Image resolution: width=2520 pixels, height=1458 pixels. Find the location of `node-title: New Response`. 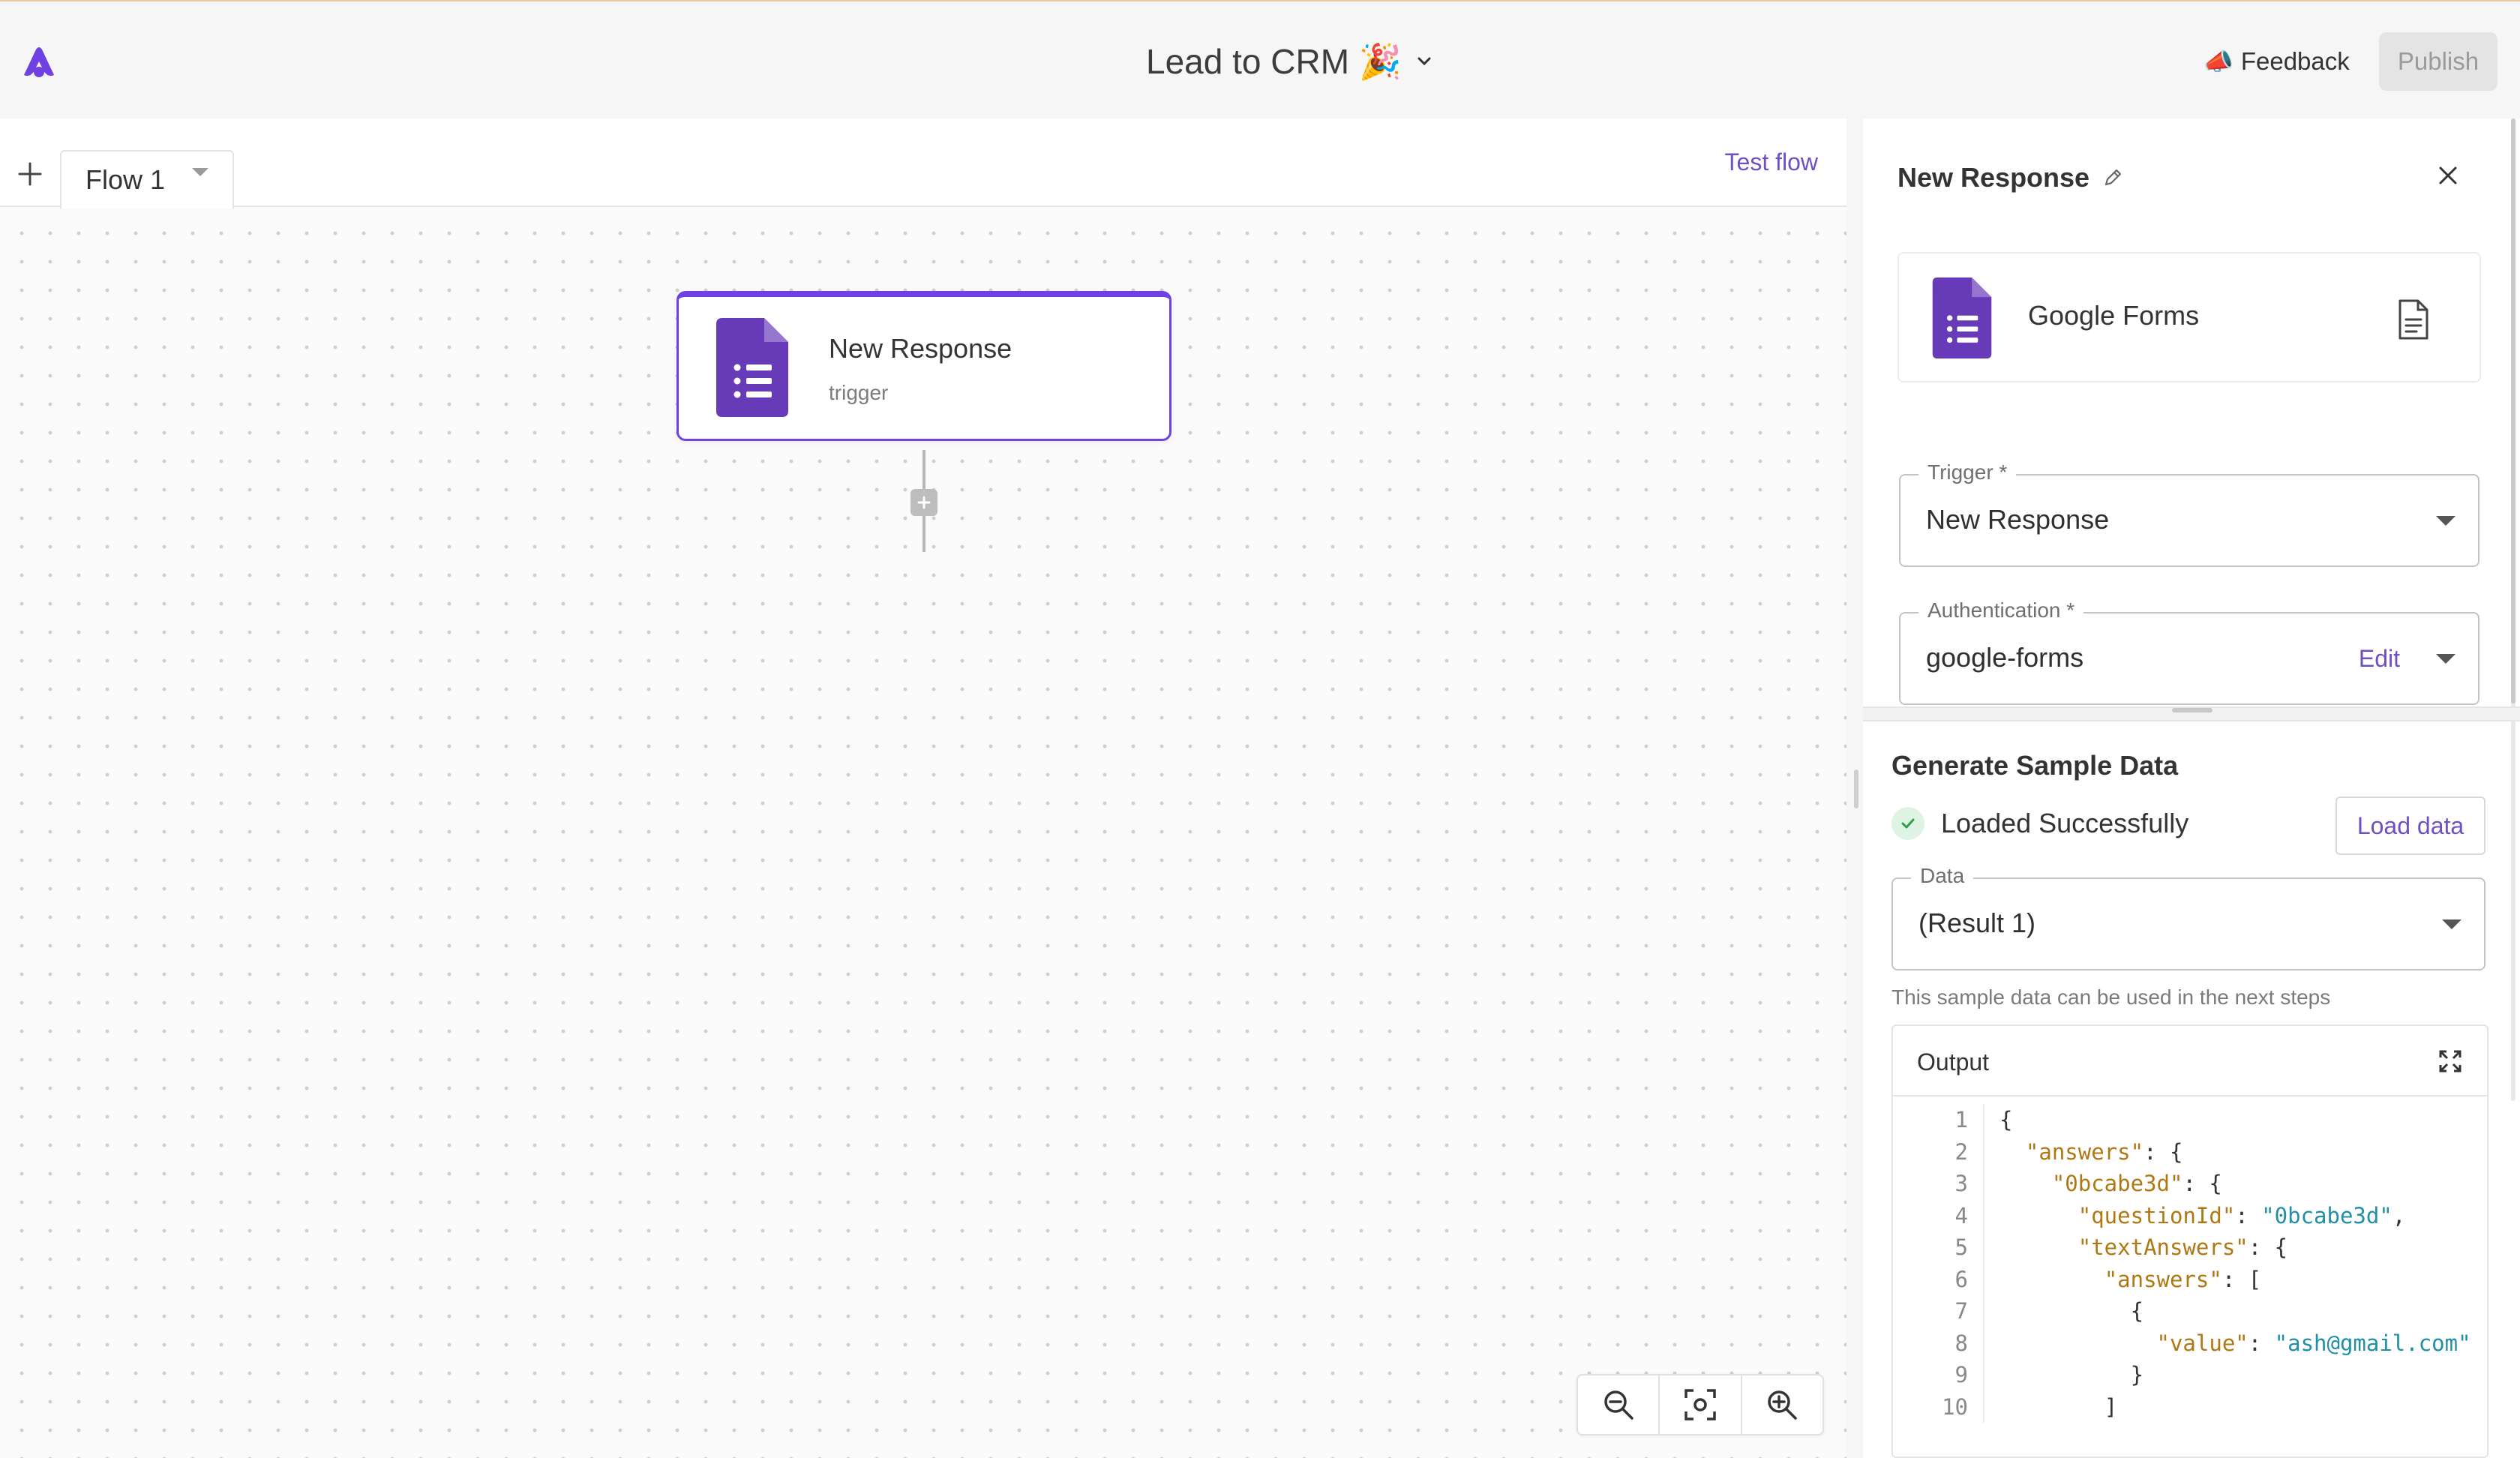

node-title: New Response is located at coordinates (920, 348).